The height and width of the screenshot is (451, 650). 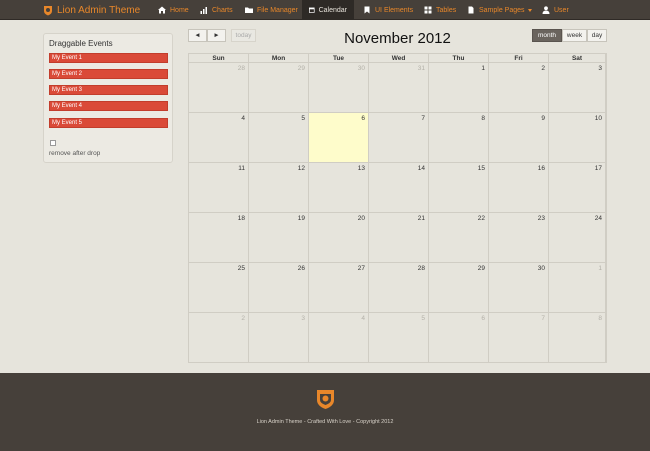 I want to click on calendar-day-cell: 3, so click(x=577, y=88).